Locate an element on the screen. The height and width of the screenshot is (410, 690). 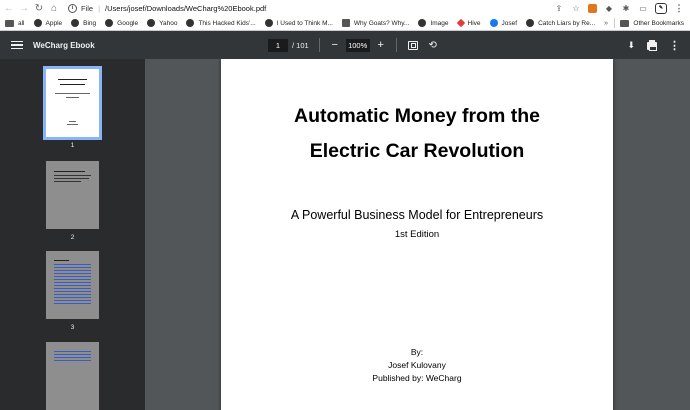
bookmark-label: Bing is located at coordinates (90, 23).